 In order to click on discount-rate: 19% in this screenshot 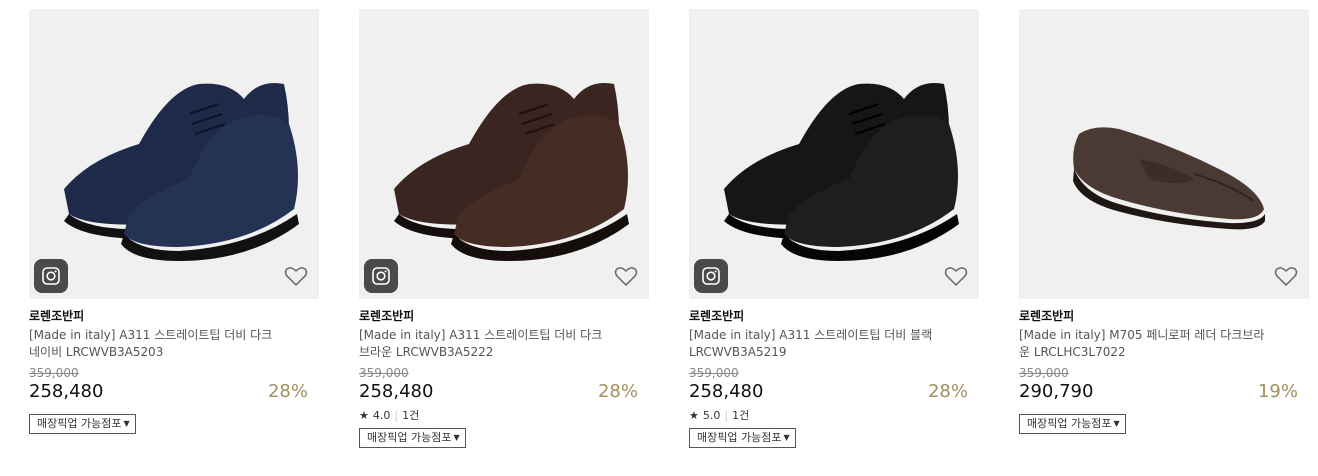, I will do `click(1277, 391)`.